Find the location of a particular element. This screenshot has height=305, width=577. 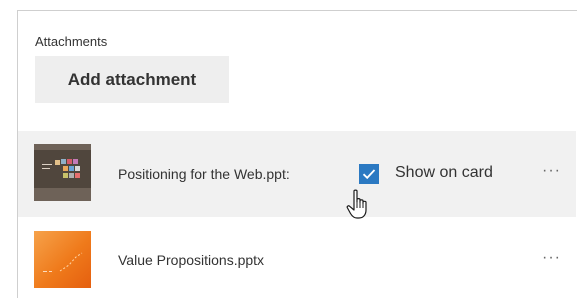

checkmark-icon is located at coordinates (369, 174).